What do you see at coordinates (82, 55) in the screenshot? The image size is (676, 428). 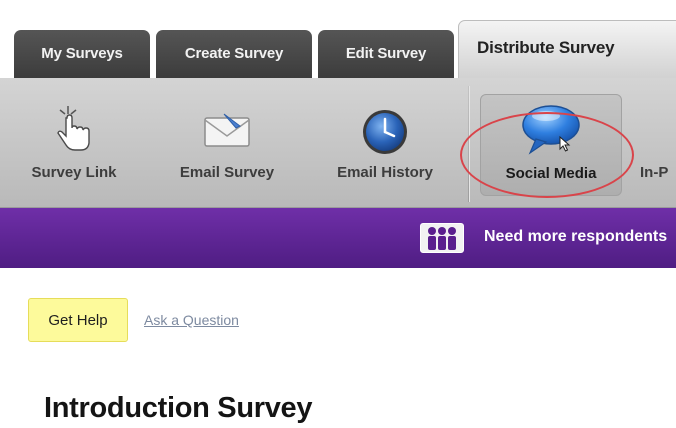 I see `tab-my-surveys: My Surveys` at bounding box center [82, 55].